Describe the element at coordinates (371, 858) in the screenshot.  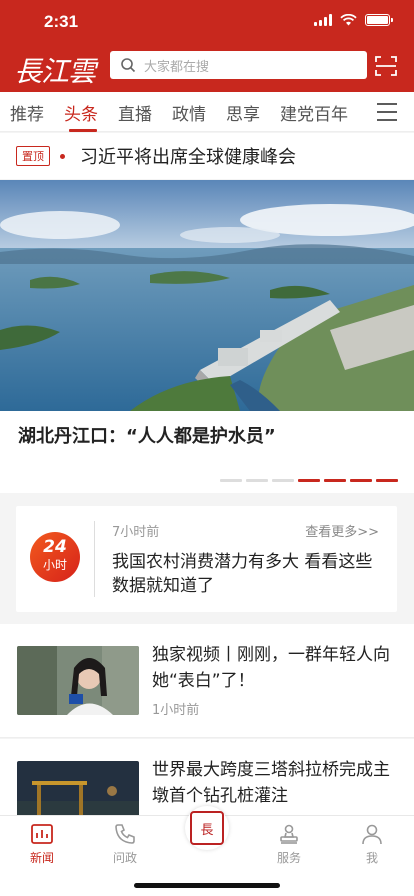
I see `nav-me-label: 我` at that location.